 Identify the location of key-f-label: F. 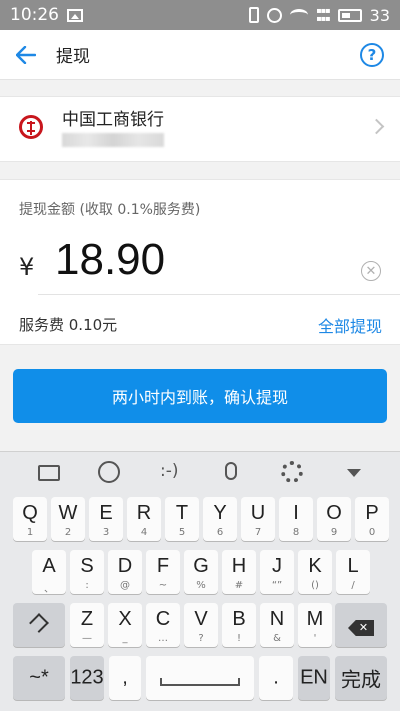
(163, 566).